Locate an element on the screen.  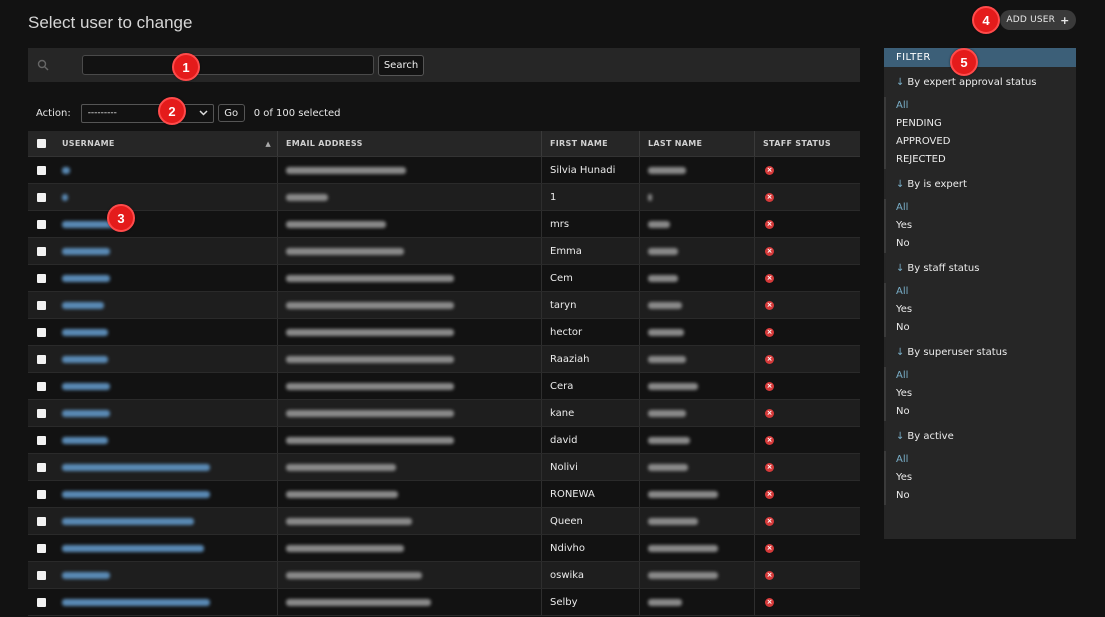
annotation-badge-3: 3 is located at coordinates (121, 218).